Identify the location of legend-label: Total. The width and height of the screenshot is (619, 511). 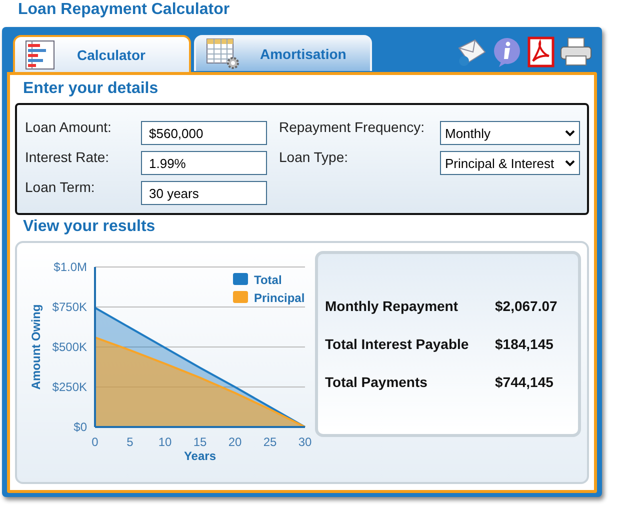
(268, 280).